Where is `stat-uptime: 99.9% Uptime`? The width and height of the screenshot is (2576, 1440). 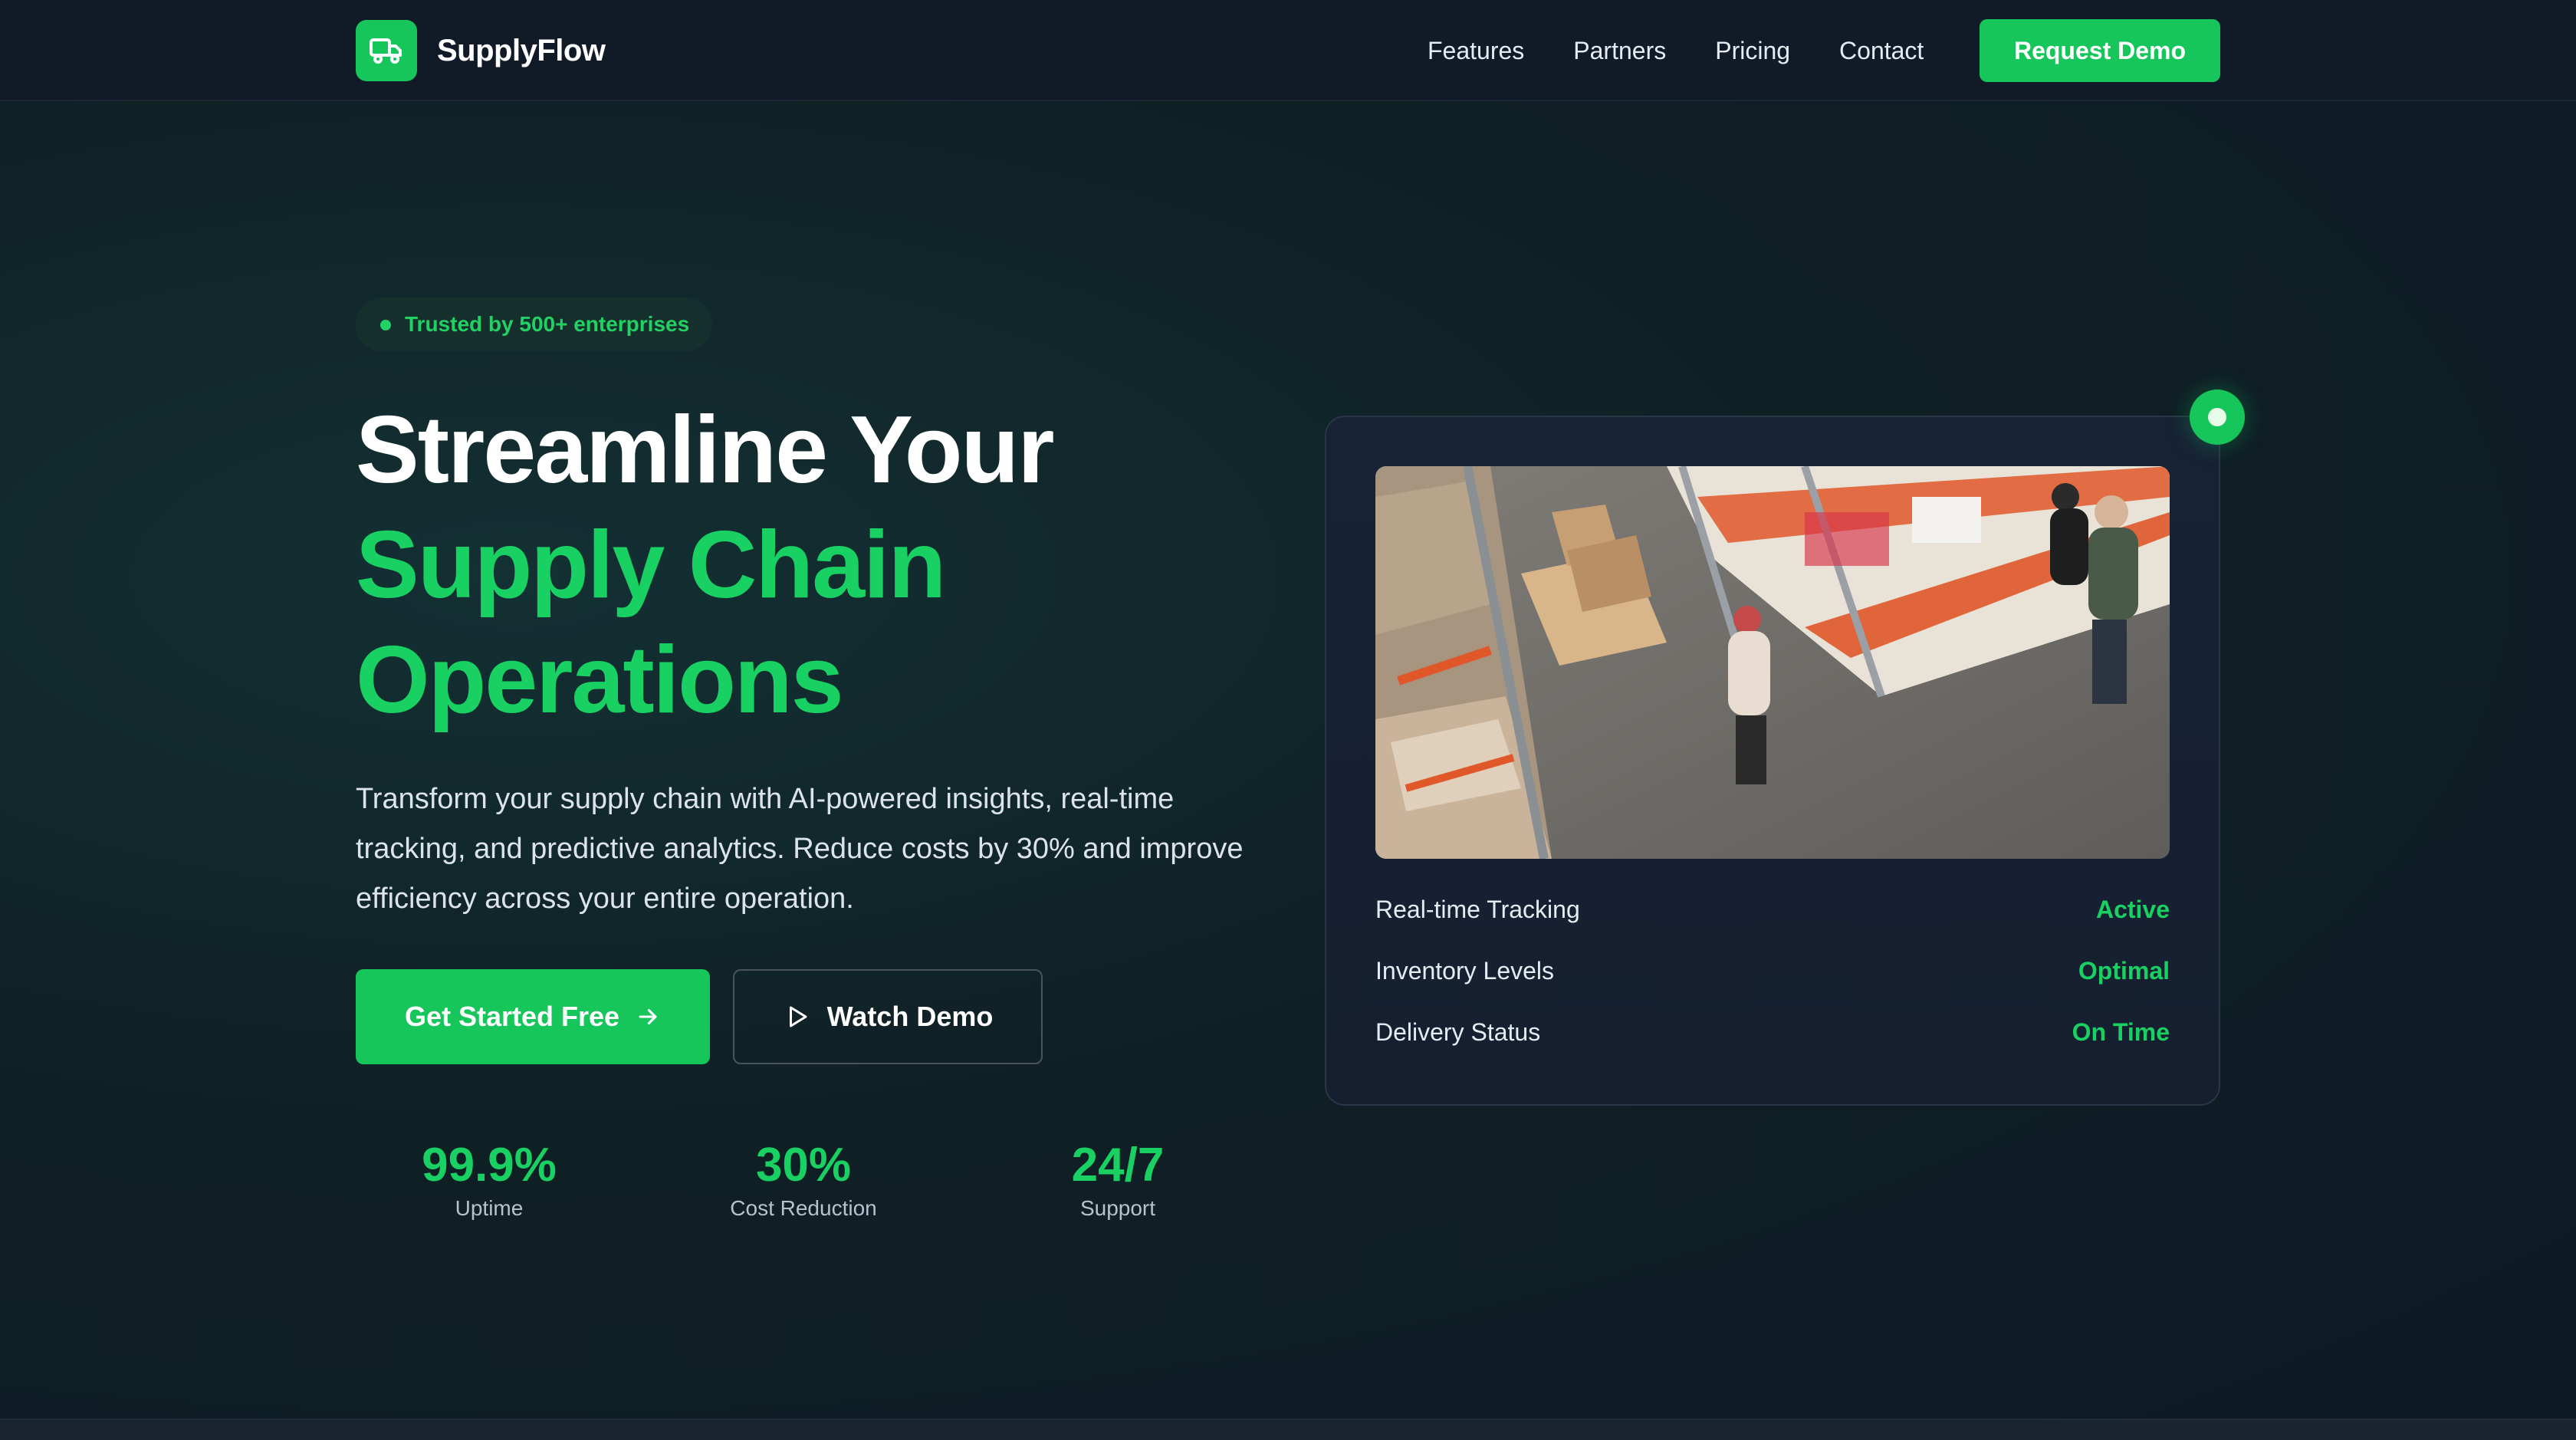
stat-uptime: 99.9% Uptime is located at coordinates (489, 1178).